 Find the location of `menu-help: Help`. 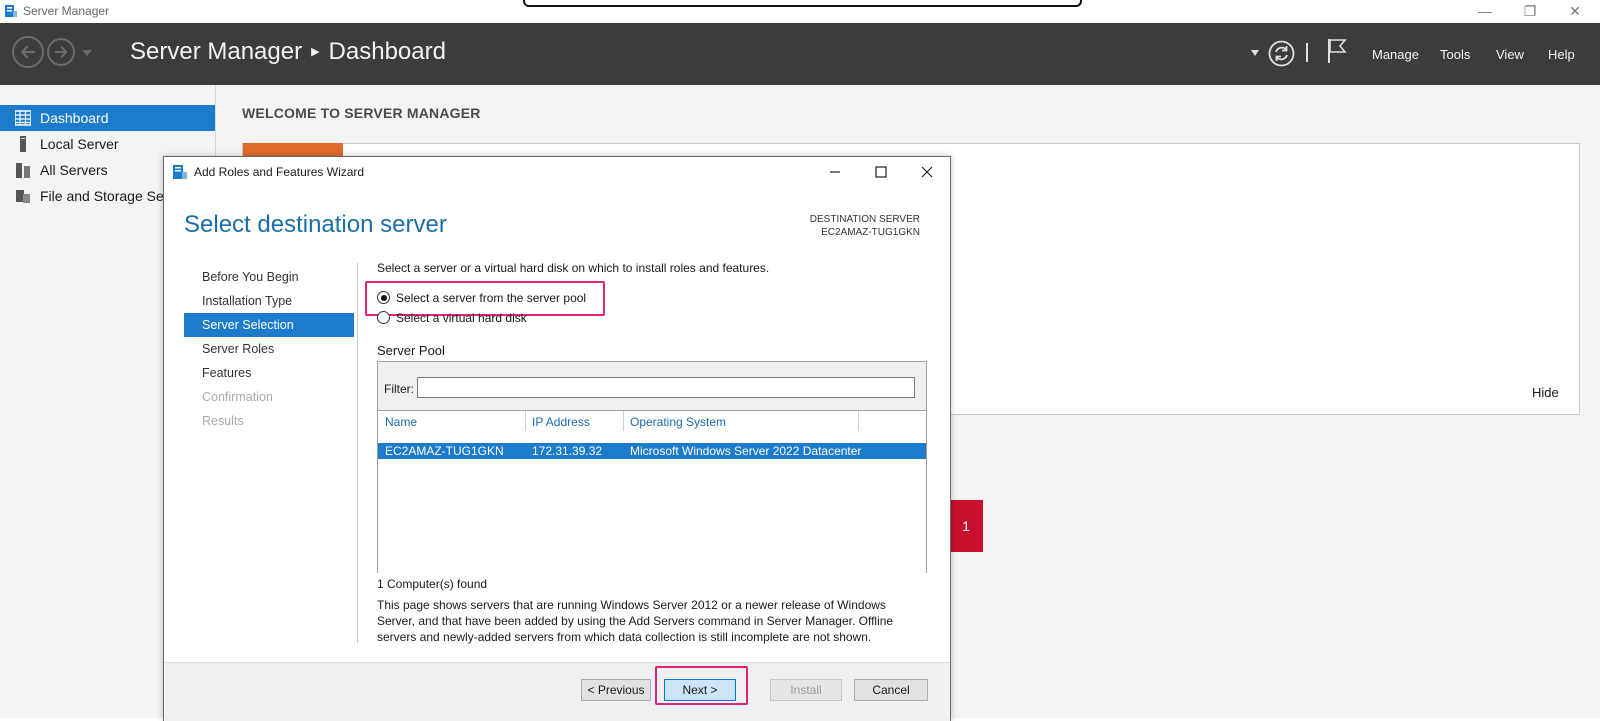

menu-help: Help is located at coordinates (1561, 54).